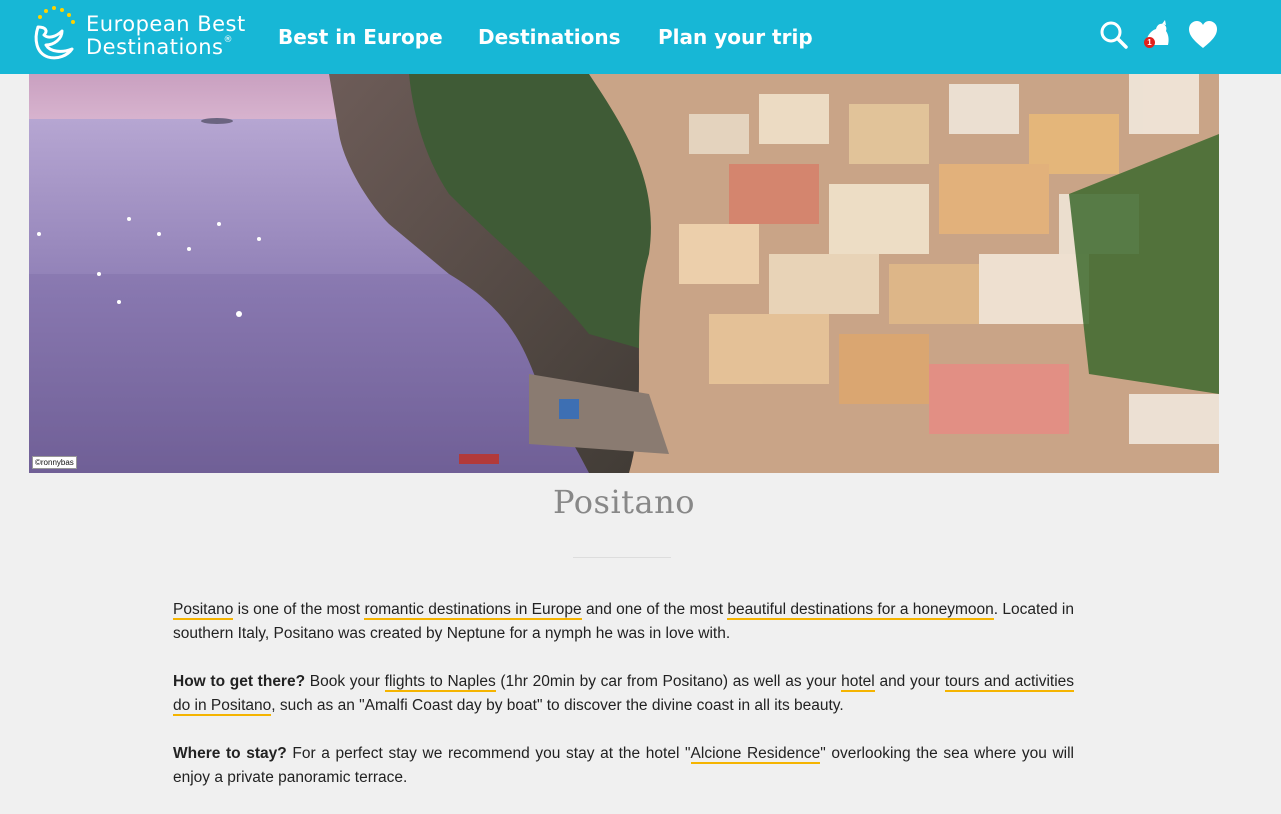 The width and height of the screenshot is (1281, 814). Describe the element at coordinates (624, 502) in the screenshot. I see `page-title: Positano` at that location.